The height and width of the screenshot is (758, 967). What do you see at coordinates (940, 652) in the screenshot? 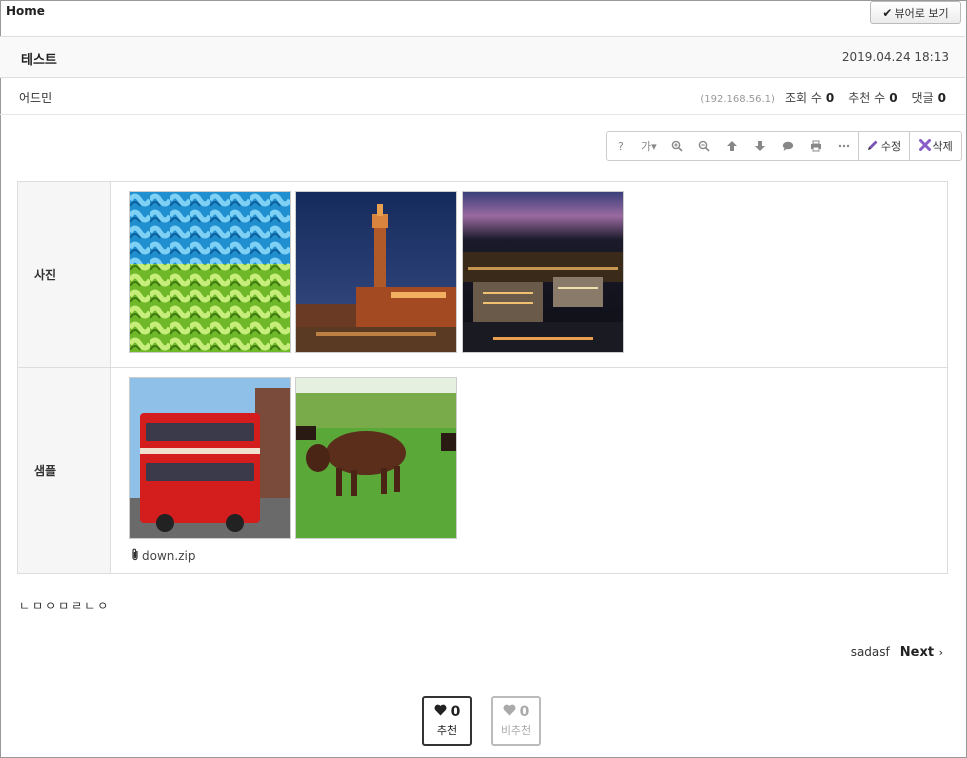
I see `chevron-right-icon: ›` at bounding box center [940, 652].